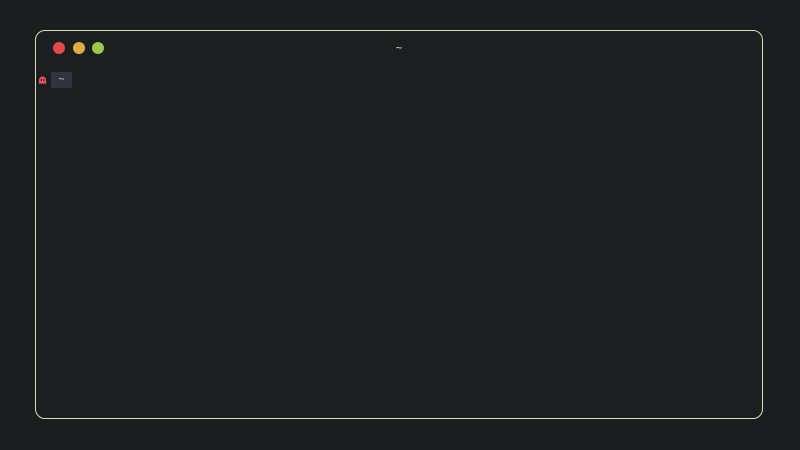 Image resolution: width=800 pixels, height=450 pixels. I want to click on cwd-segment: ~, so click(61, 80).